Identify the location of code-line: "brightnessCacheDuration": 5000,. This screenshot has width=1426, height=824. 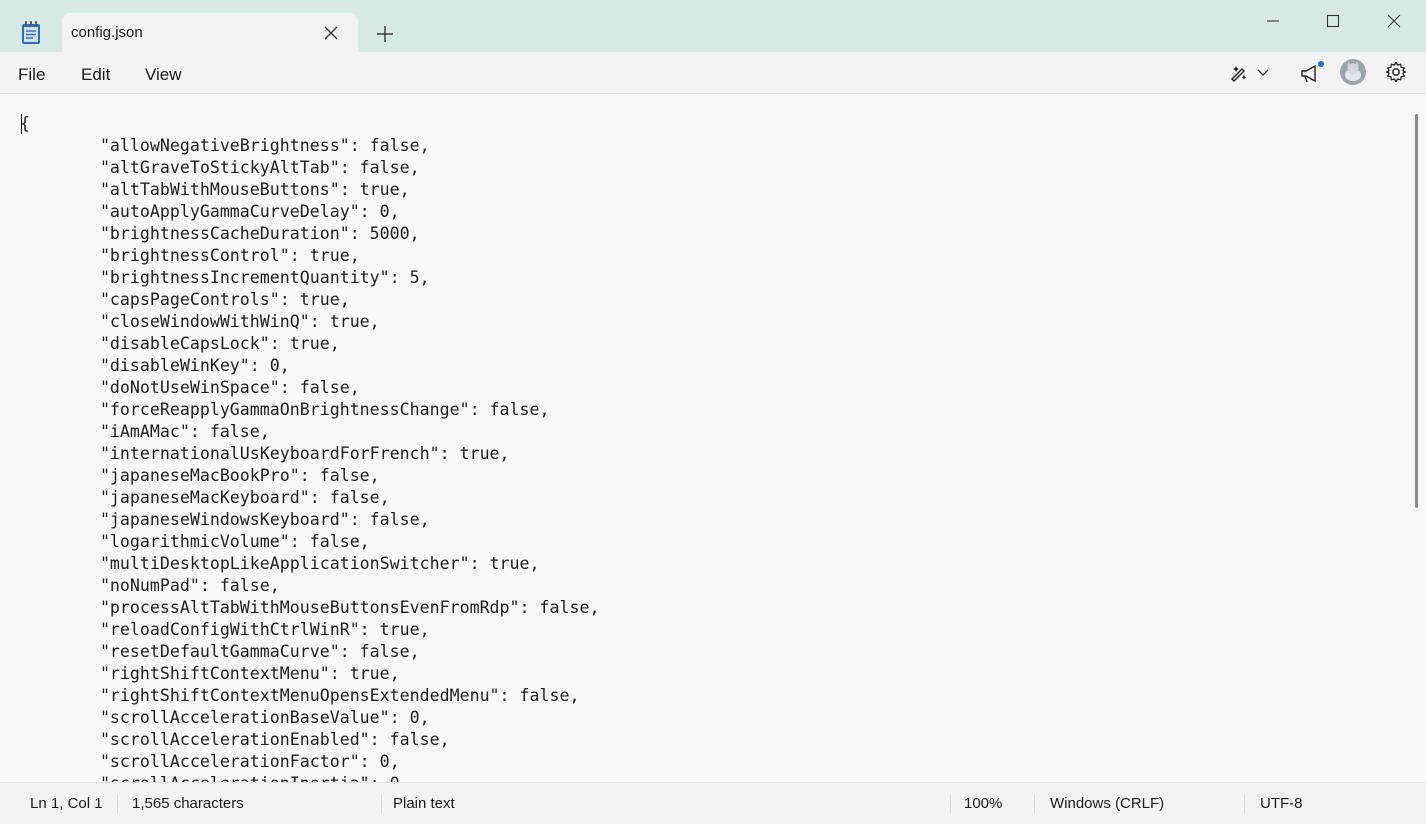
(220, 233).